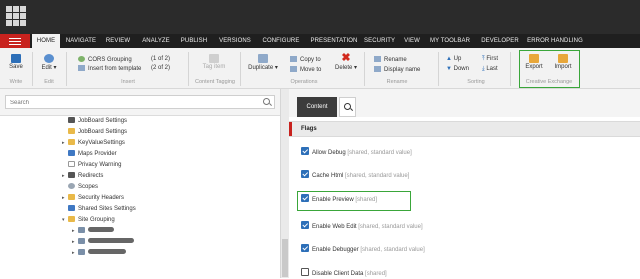  I want to click on first-button: ⤒ First, so click(490, 59).